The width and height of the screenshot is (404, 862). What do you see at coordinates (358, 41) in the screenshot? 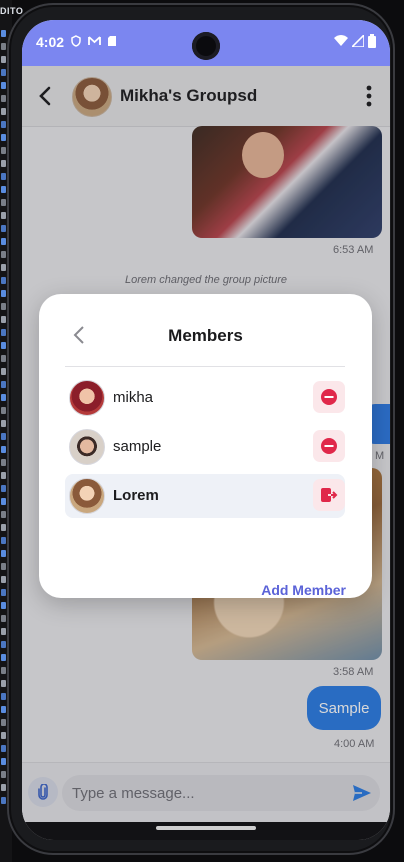
I see `signal-icon` at bounding box center [358, 41].